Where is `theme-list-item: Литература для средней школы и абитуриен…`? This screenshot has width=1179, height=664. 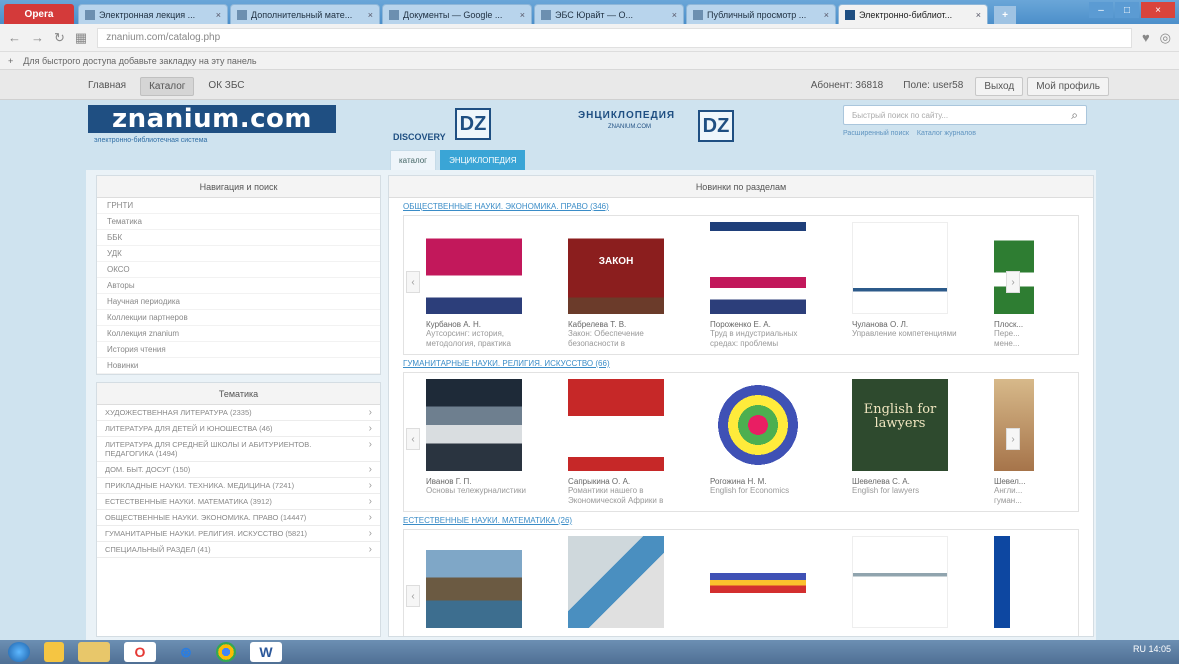
theme-list-item: Литература для средней школы и абитуриен… is located at coordinates (238, 449).